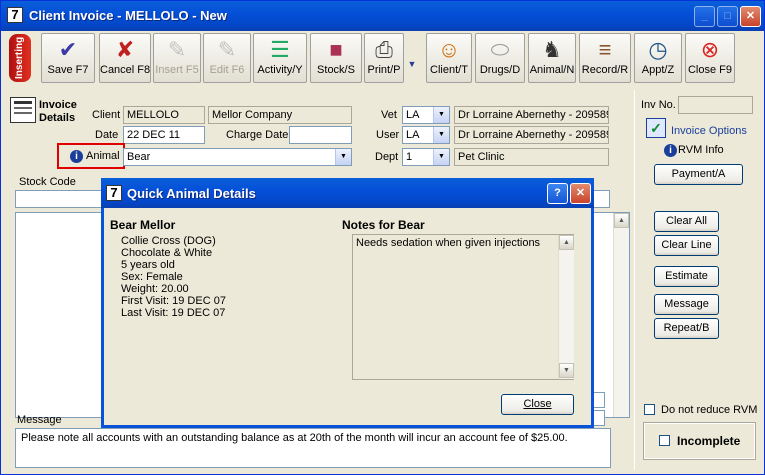 This screenshot has width=765, height=475. Describe the element at coordinates (336, 58) in the screenshot. I see `stock-toolbar-button: ■ Stock/S` at that location.